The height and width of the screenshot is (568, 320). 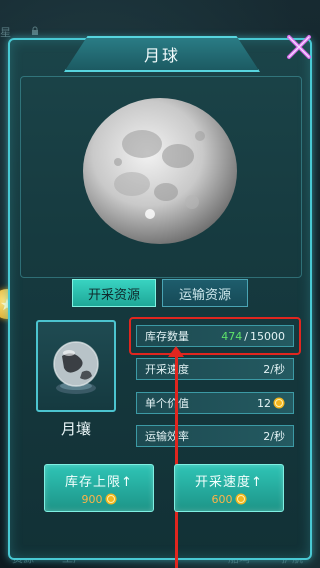 I want to click on button-cost: 600, so click(x=229, y=499).